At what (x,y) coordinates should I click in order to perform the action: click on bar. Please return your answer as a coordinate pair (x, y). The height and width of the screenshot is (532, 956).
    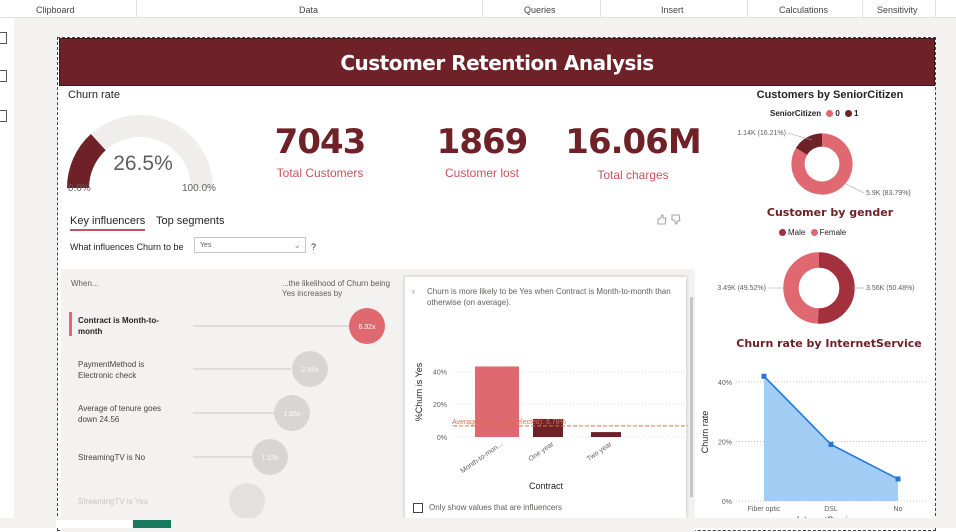
    Looking at the image, I should click on (497, 401).